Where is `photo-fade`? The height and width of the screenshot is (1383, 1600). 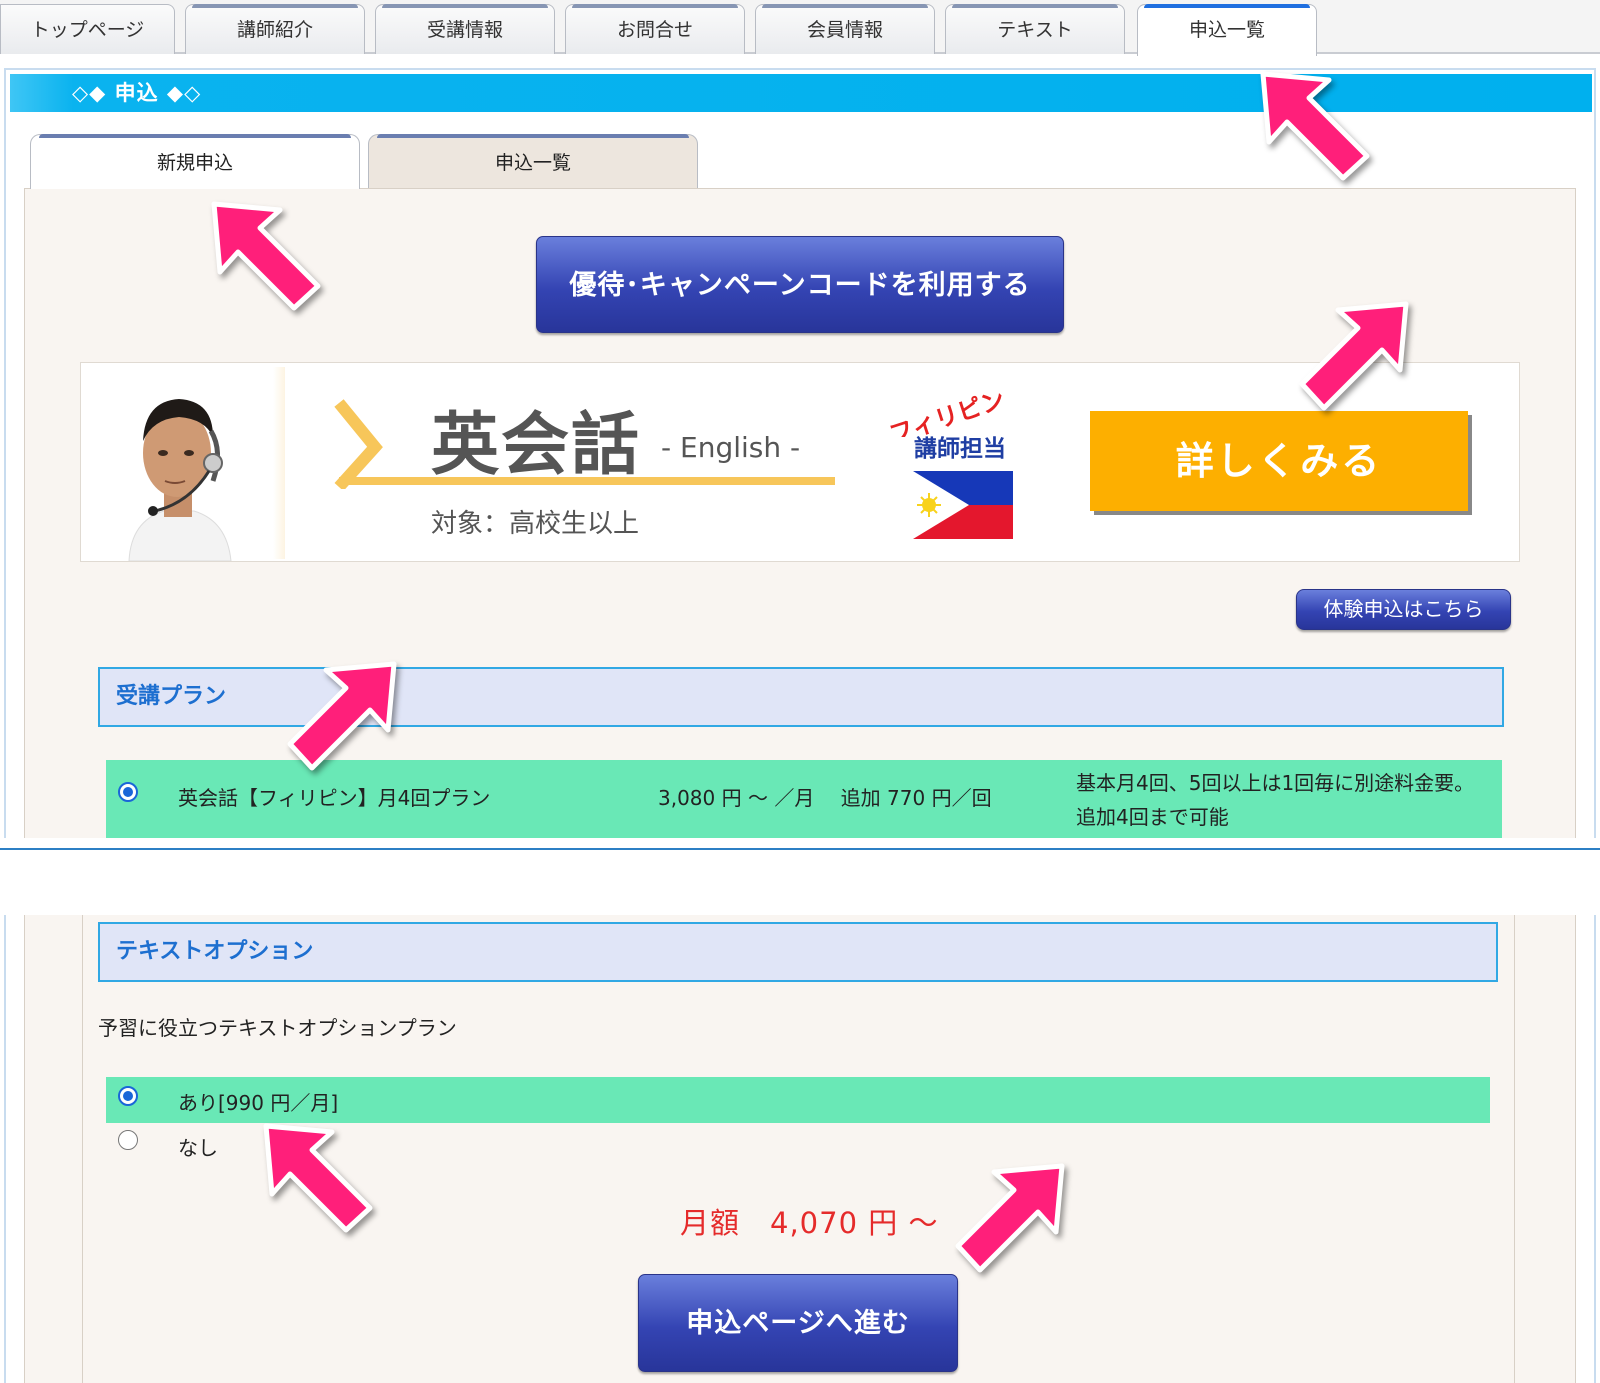
photo-fade is located at coordinates (279, 463).